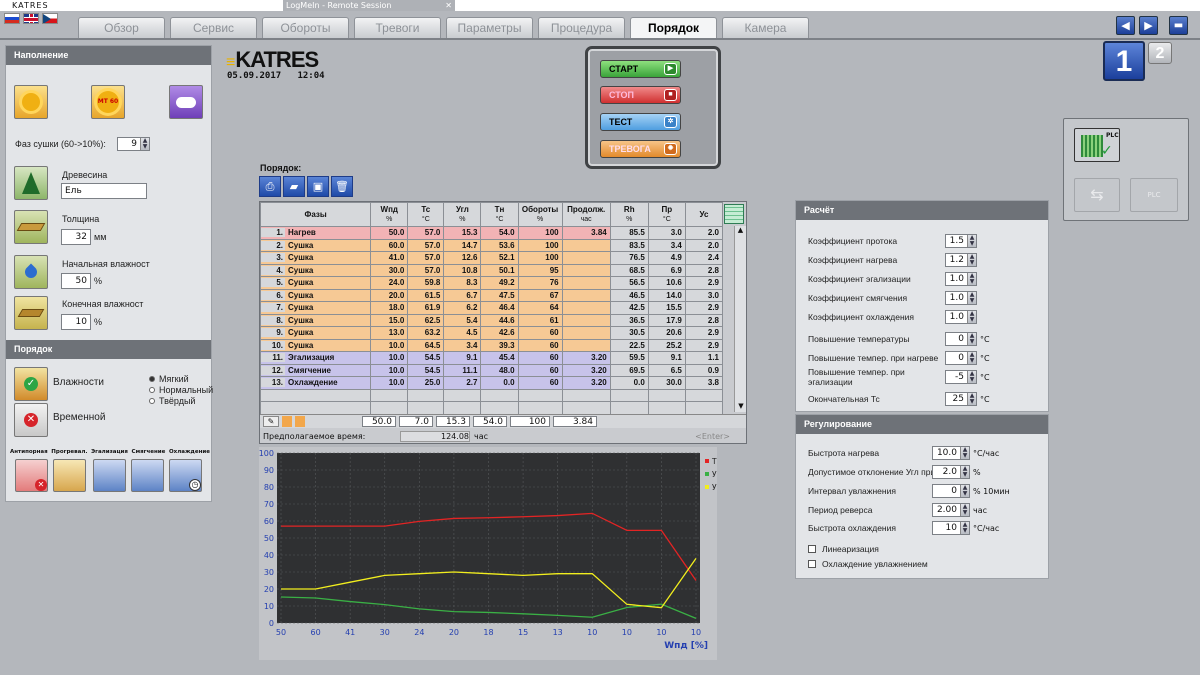 This screenshot has height=675, width=1200. Describe the element at coordinates (640, 149) in the screenshot. I see `alarm-button: ТРЕВОГА ✹` at that location.